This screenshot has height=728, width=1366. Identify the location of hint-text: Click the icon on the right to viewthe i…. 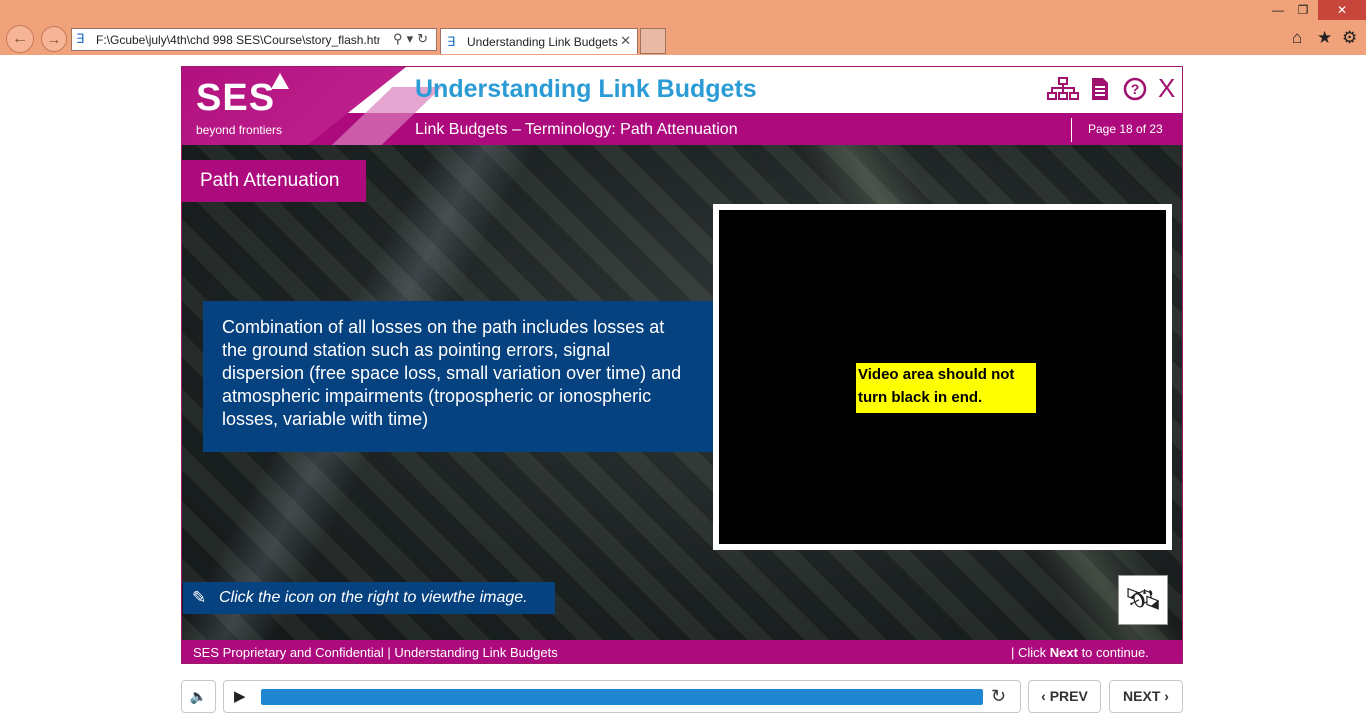
(373, 597).